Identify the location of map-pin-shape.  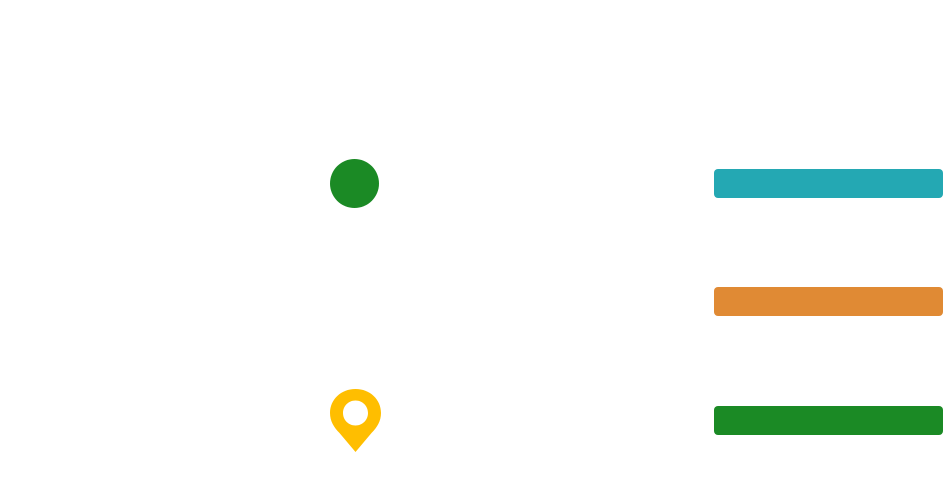
(355, 420).